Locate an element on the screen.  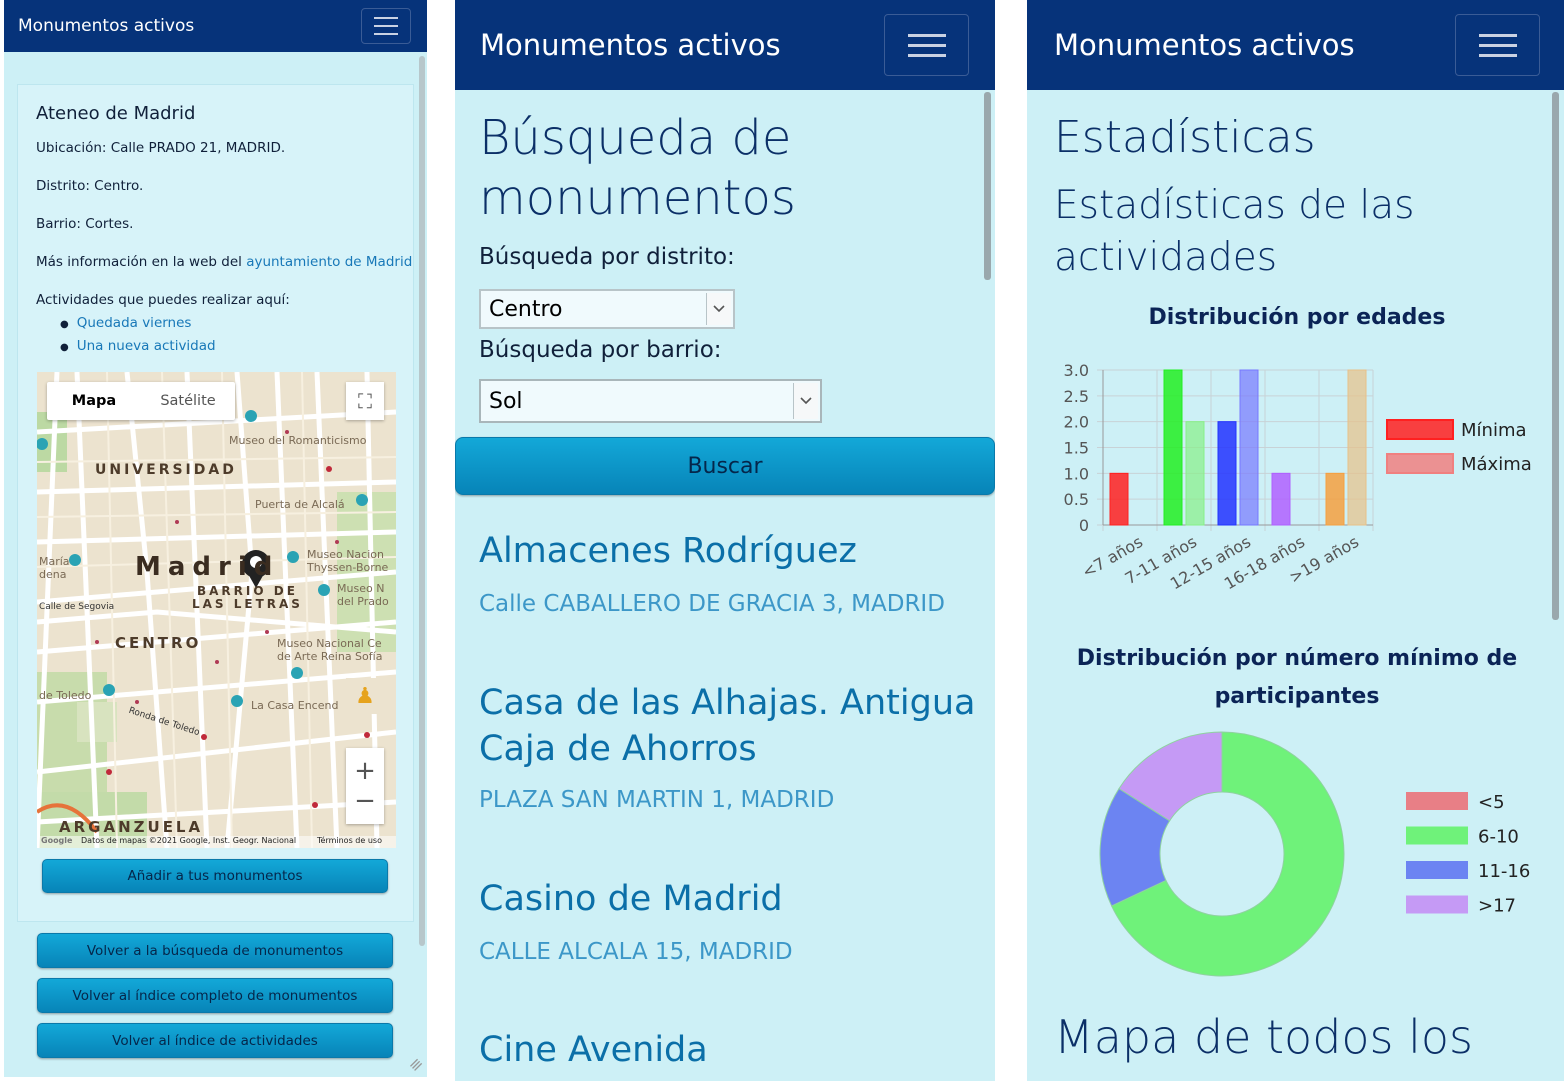
result-title-line: Casa de las Alhajas. Antigua is located at coordinates (727, 703).